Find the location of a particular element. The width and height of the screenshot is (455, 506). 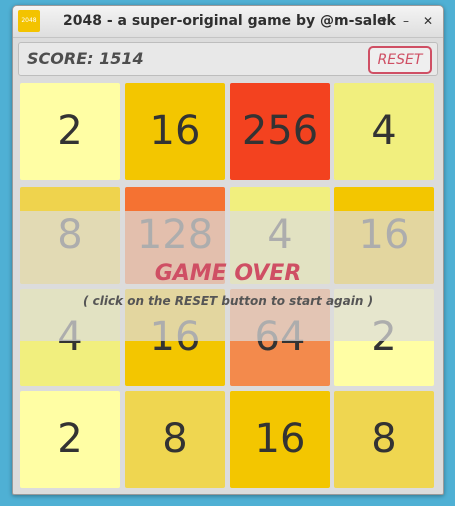

app-icon: 2048 is located at coordinates (29, 21).